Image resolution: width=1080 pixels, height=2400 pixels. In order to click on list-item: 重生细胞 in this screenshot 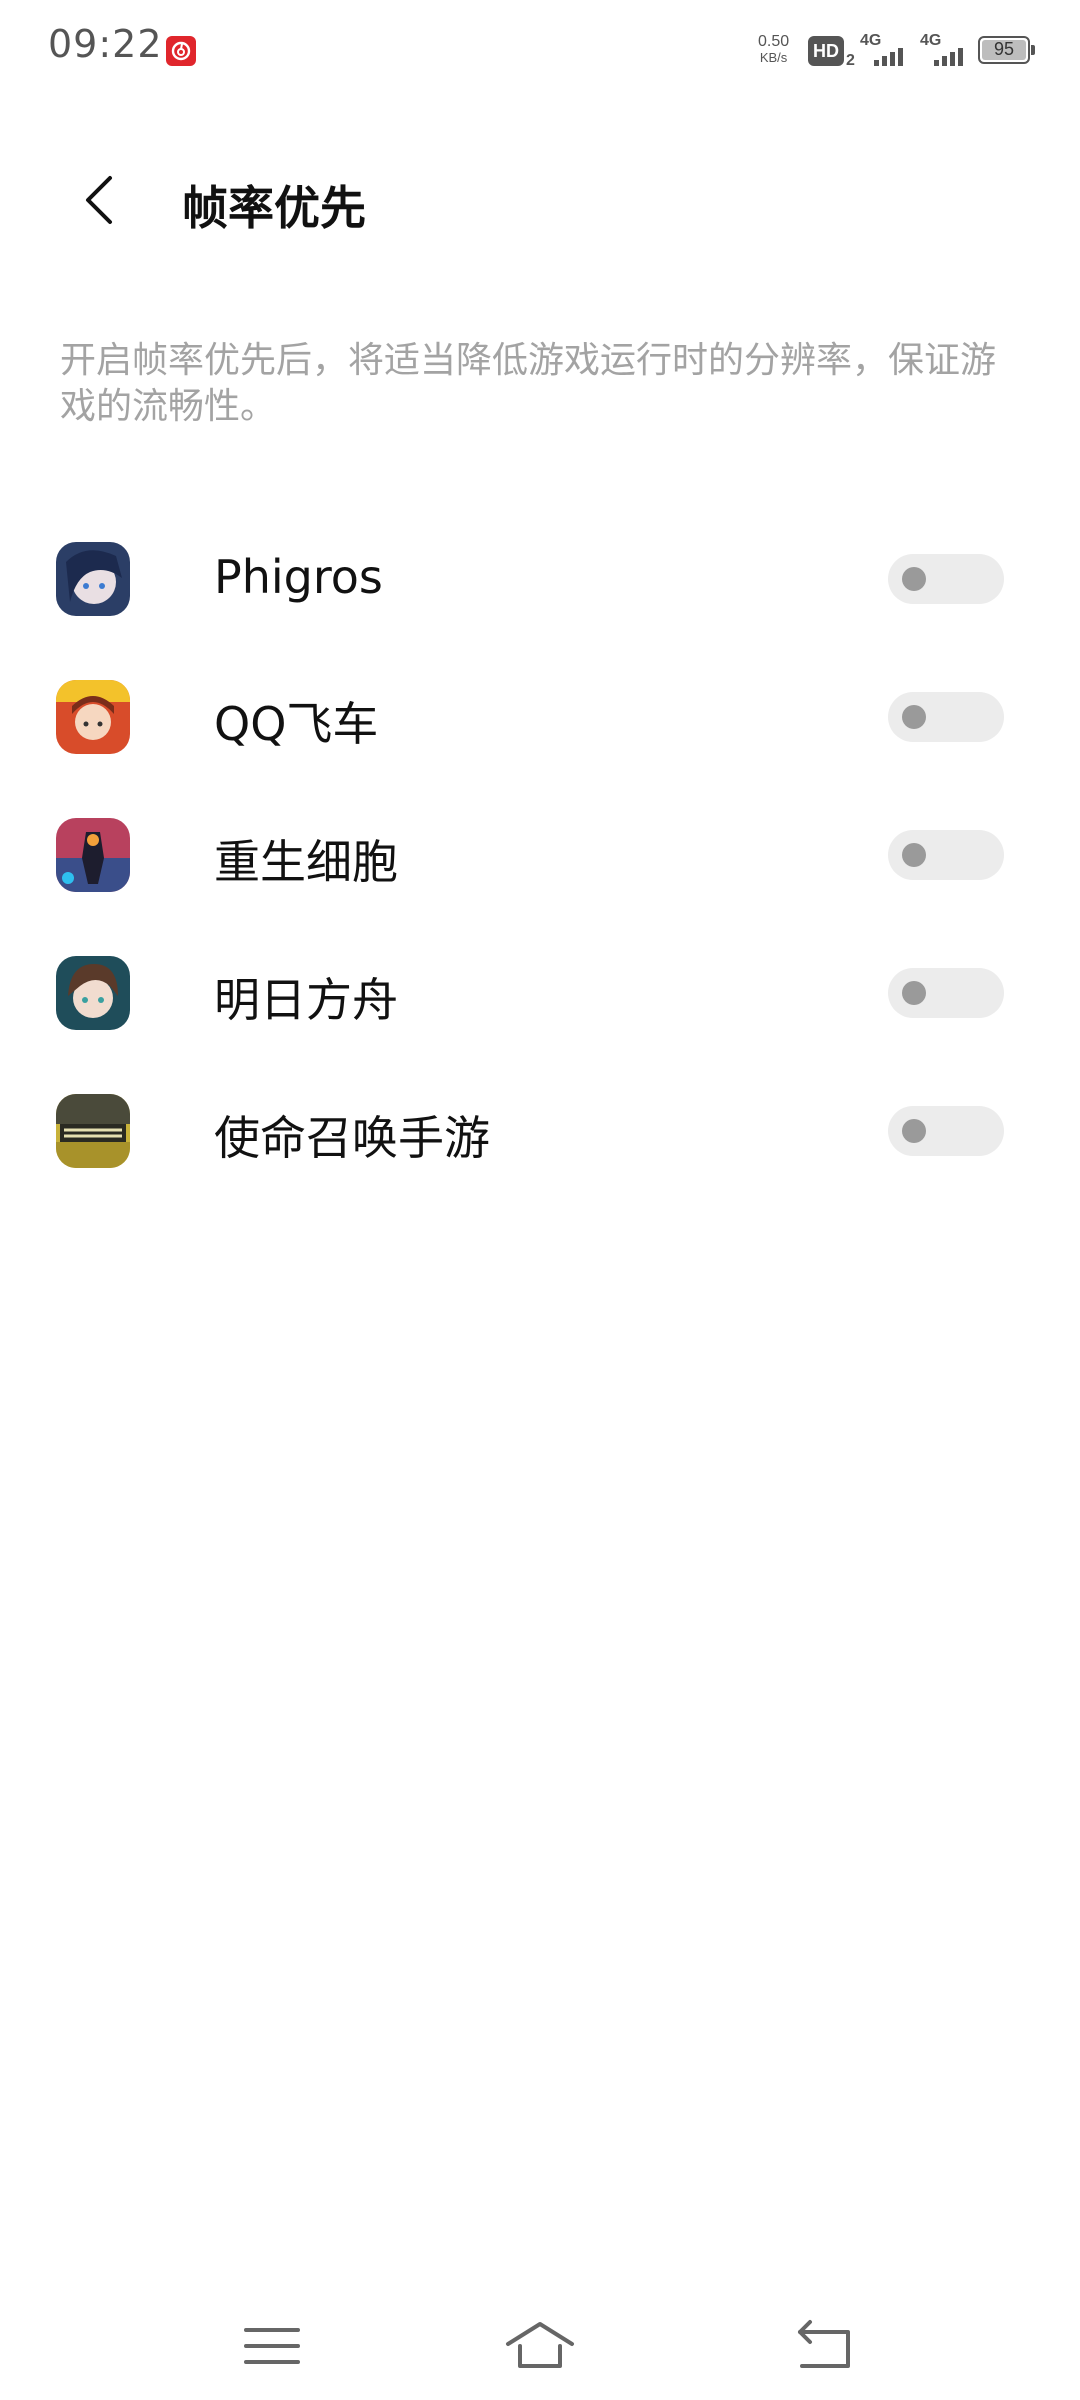, I will do `click(540, 865)`.